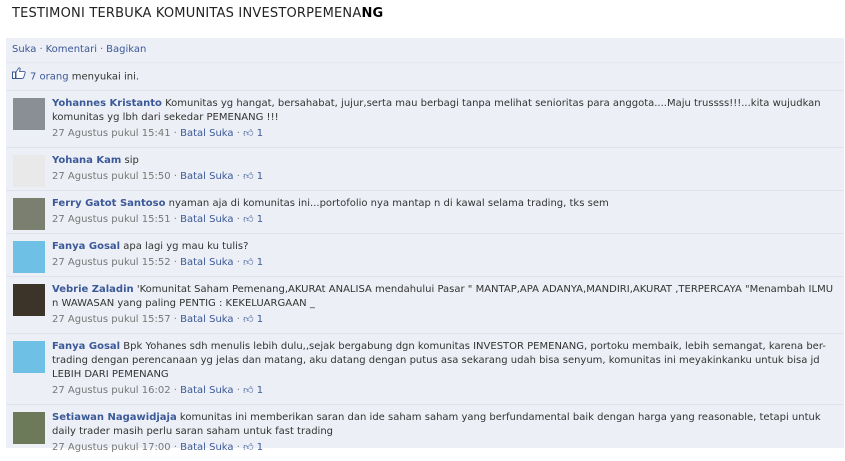  I want to click on thumbs-up-icon, so click(19, 76).